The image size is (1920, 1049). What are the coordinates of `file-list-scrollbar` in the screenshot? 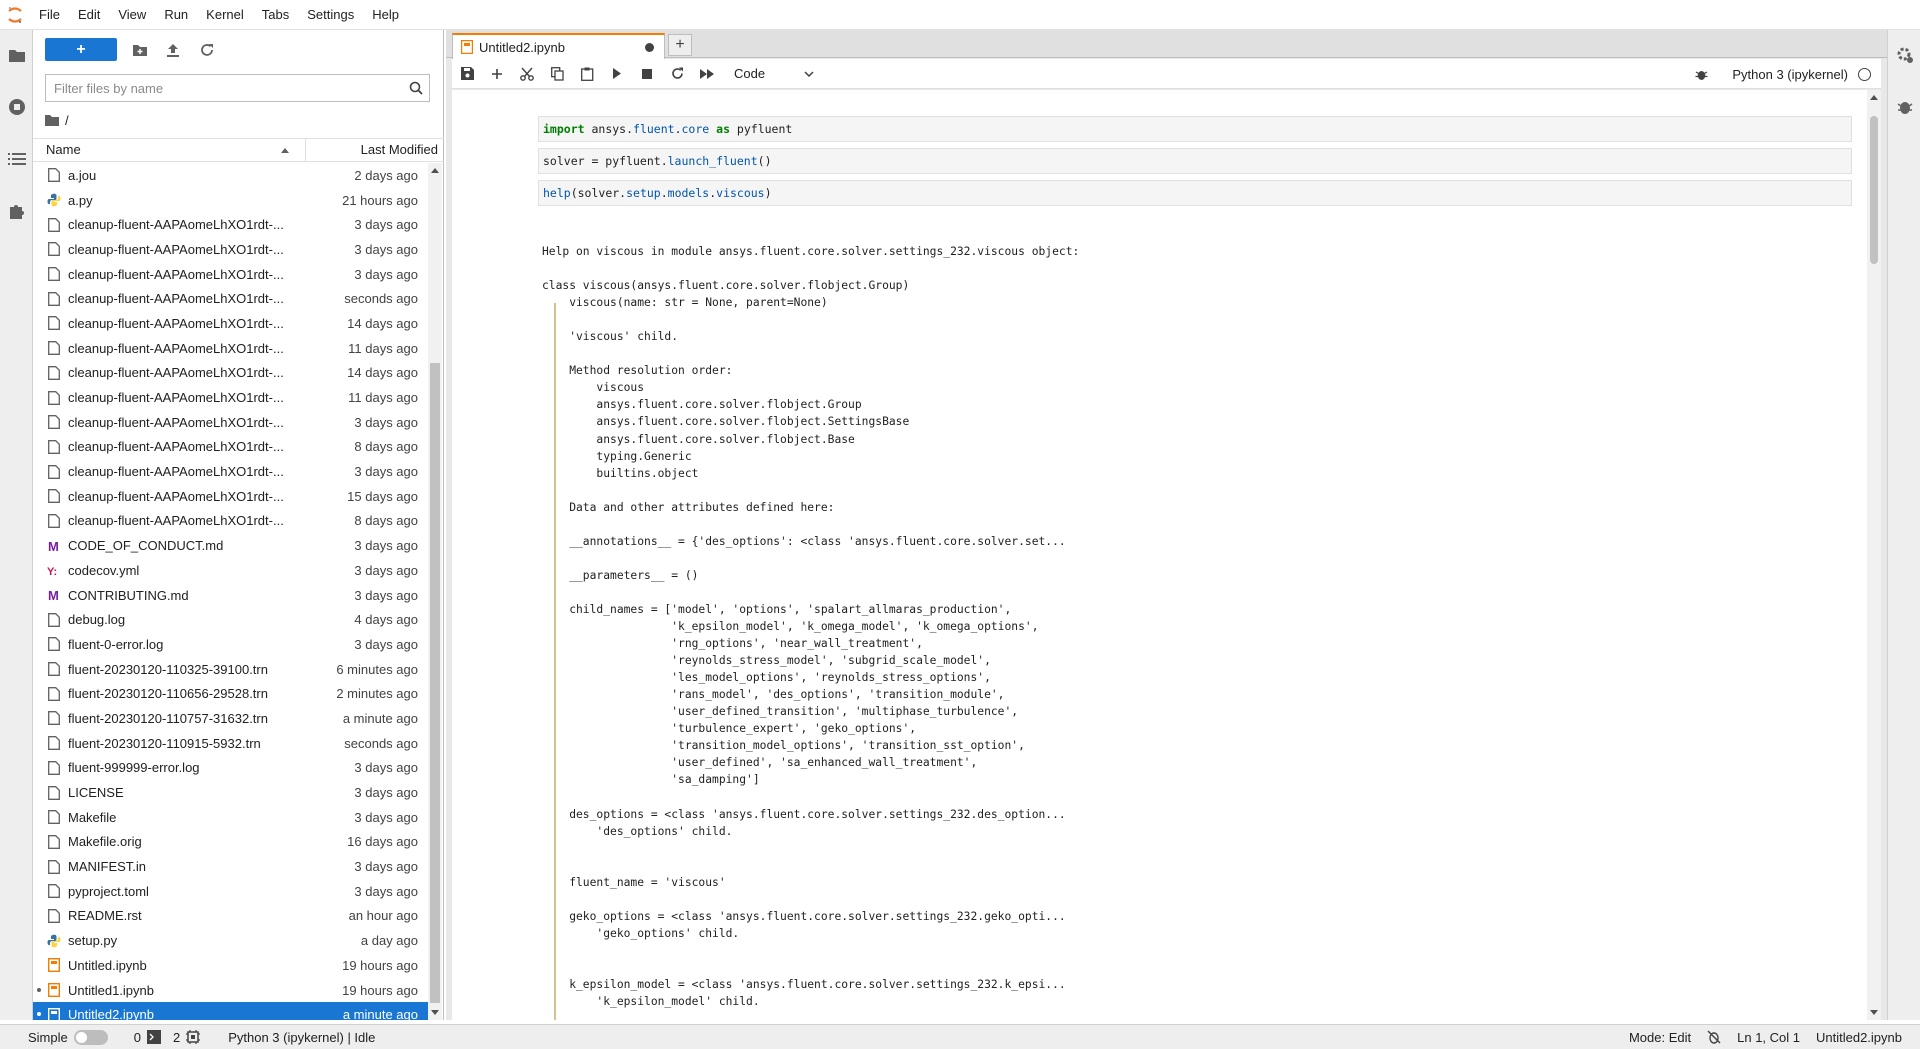 It's located at (435, 591).